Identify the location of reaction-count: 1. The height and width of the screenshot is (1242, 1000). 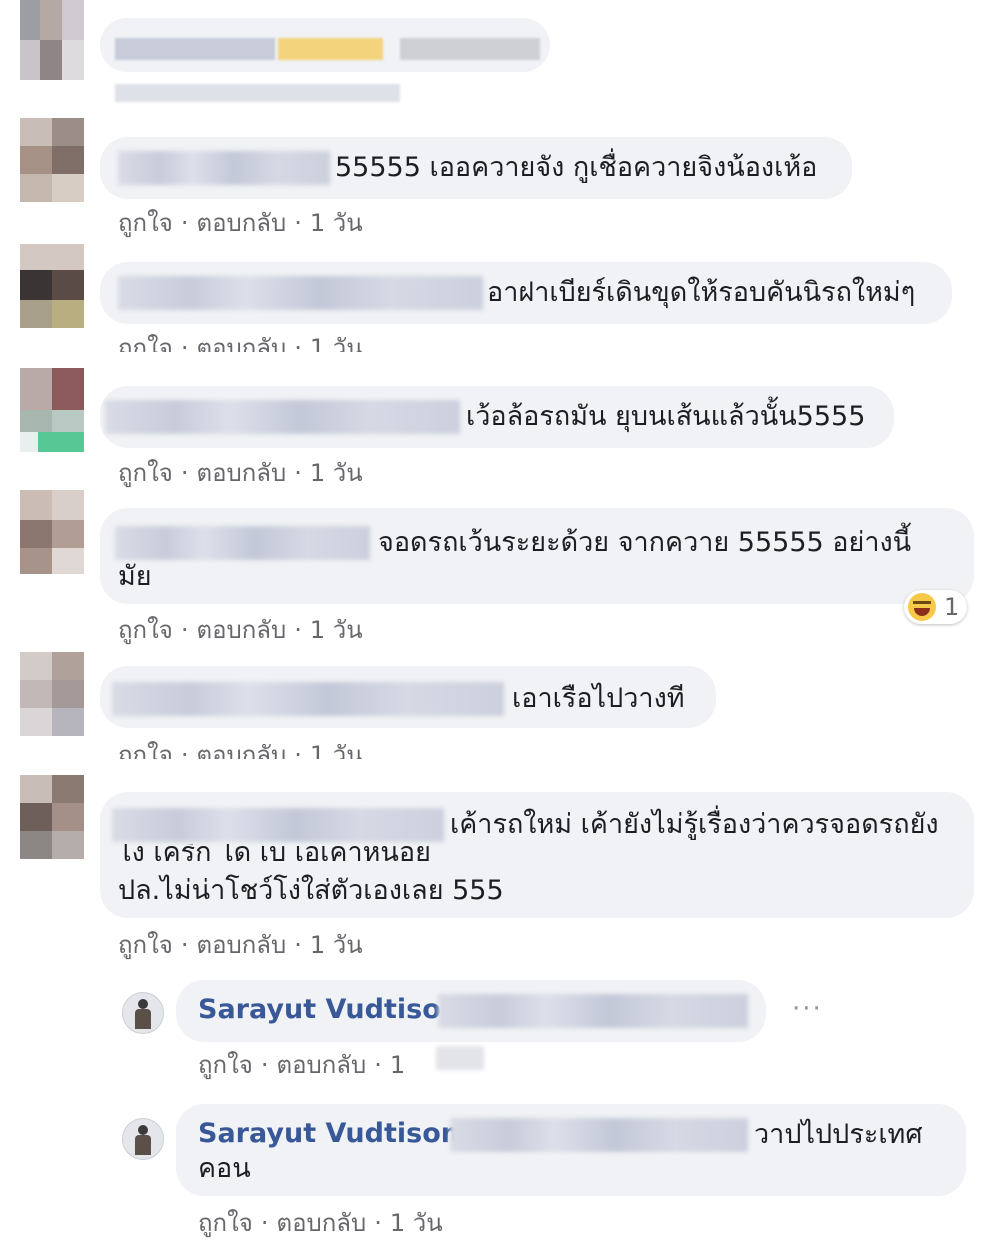
(952, 607).